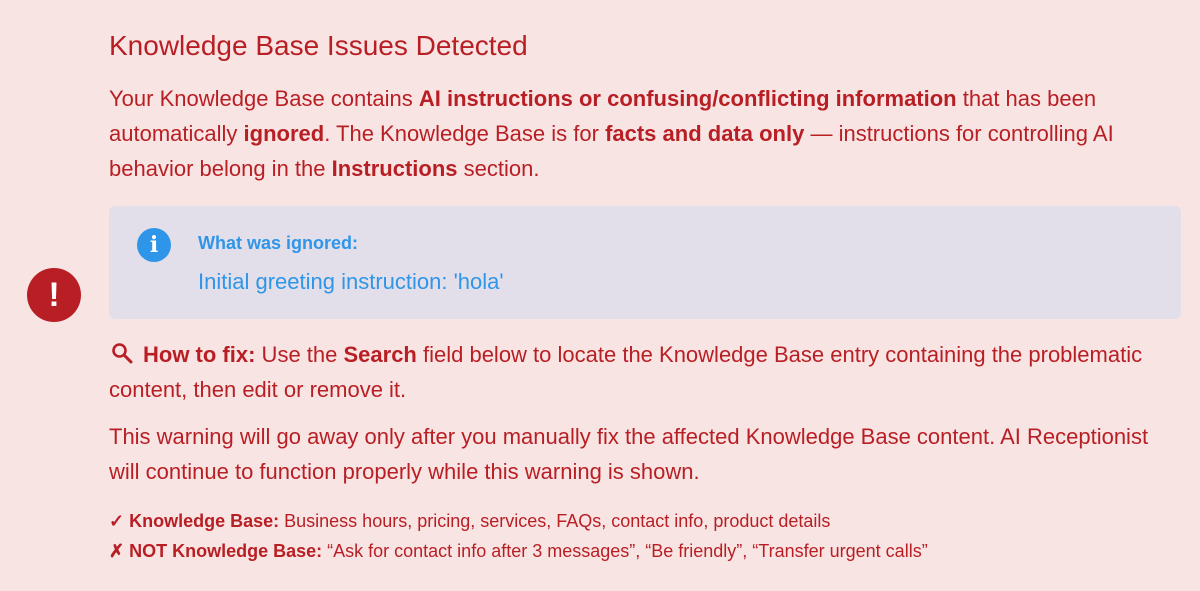 This screenshot has height=591, width=1200. I want to click on kb-no-label: NOT Knowledge Base:, so click(226, 551).